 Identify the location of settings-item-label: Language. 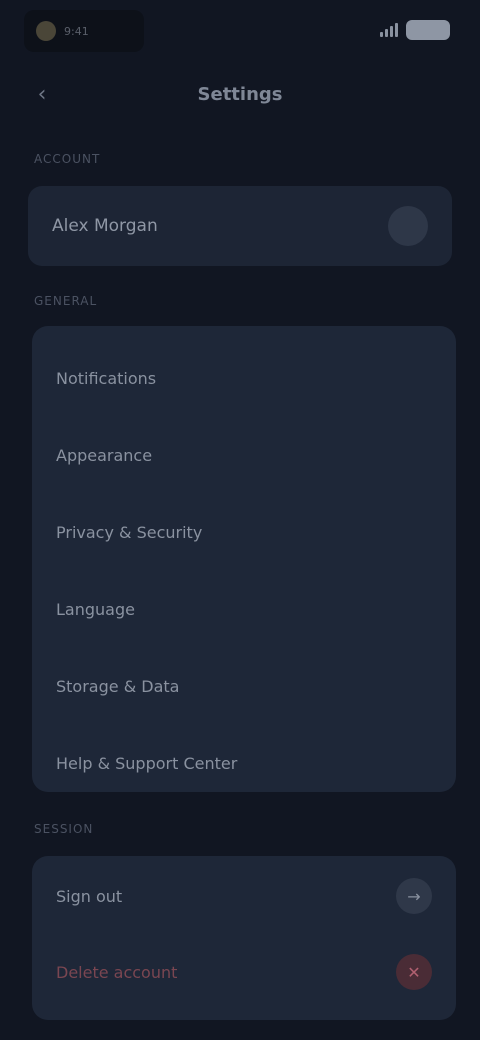
(95, 609).